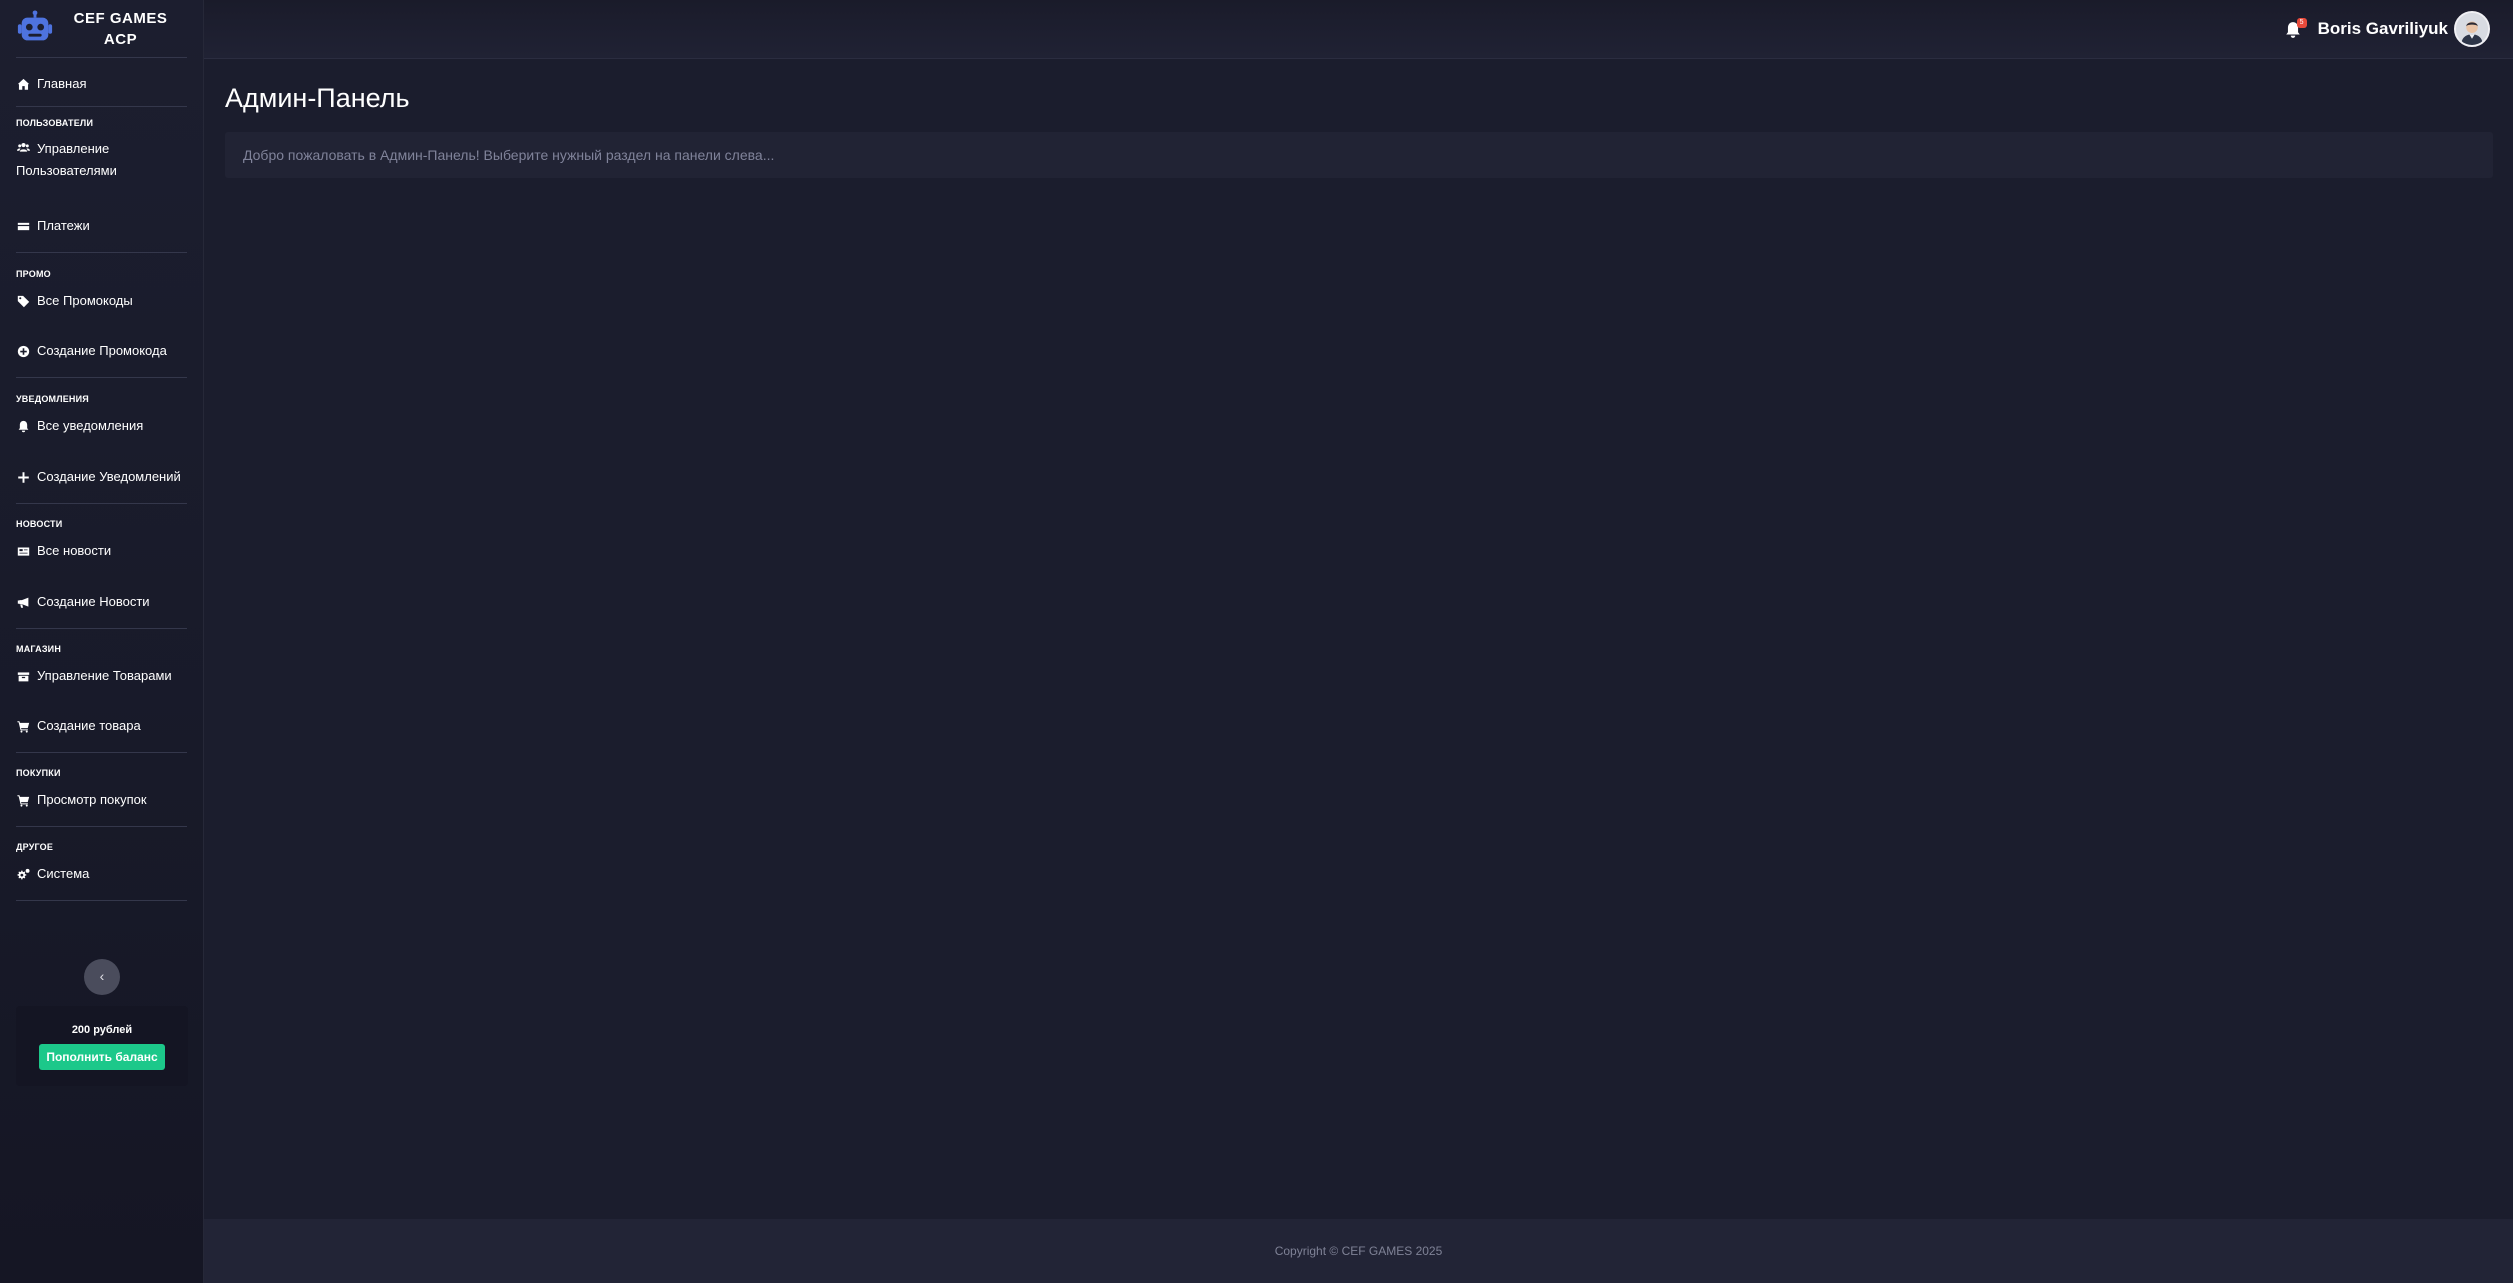 This screenshot has height=1283, width=2513. Describe the element at coordinates (39, 649) in the screenshot. I see `sidebar-heading-shop: МАГАЗИН` at that location.